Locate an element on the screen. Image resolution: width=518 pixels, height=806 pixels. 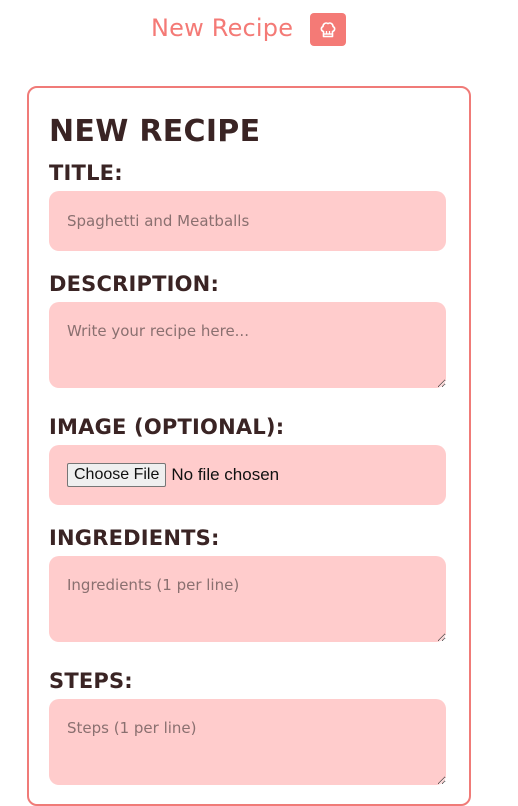
chef-hat-icon is located at coordinates (328, 29).